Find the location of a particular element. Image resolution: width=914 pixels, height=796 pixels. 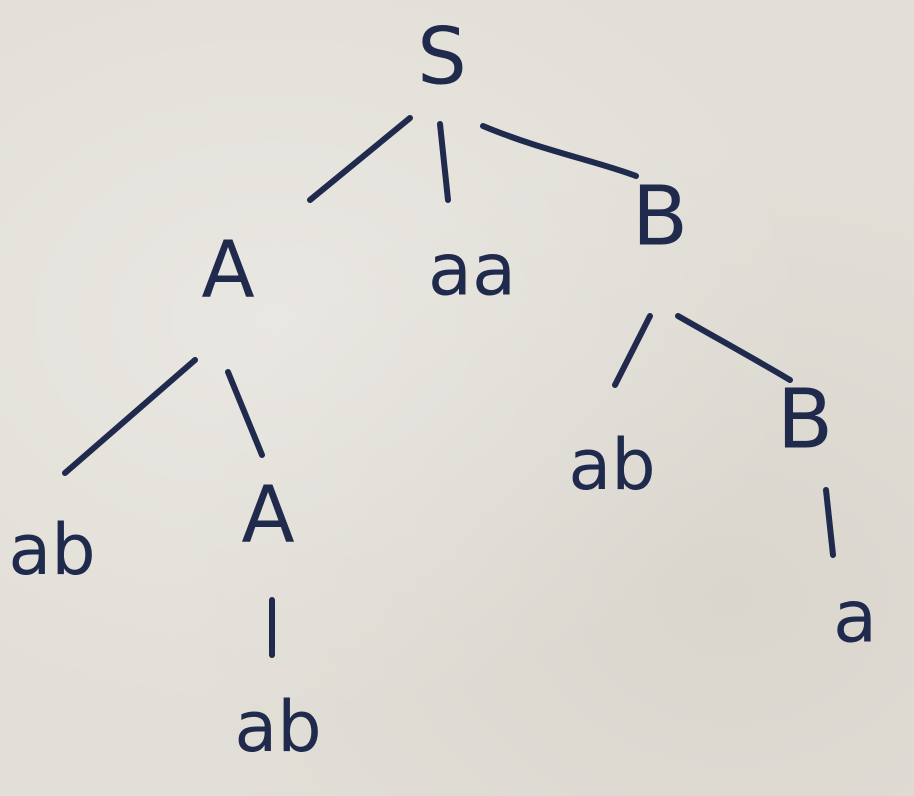

edge-s-to-aa is located at coordinates (444, 162).